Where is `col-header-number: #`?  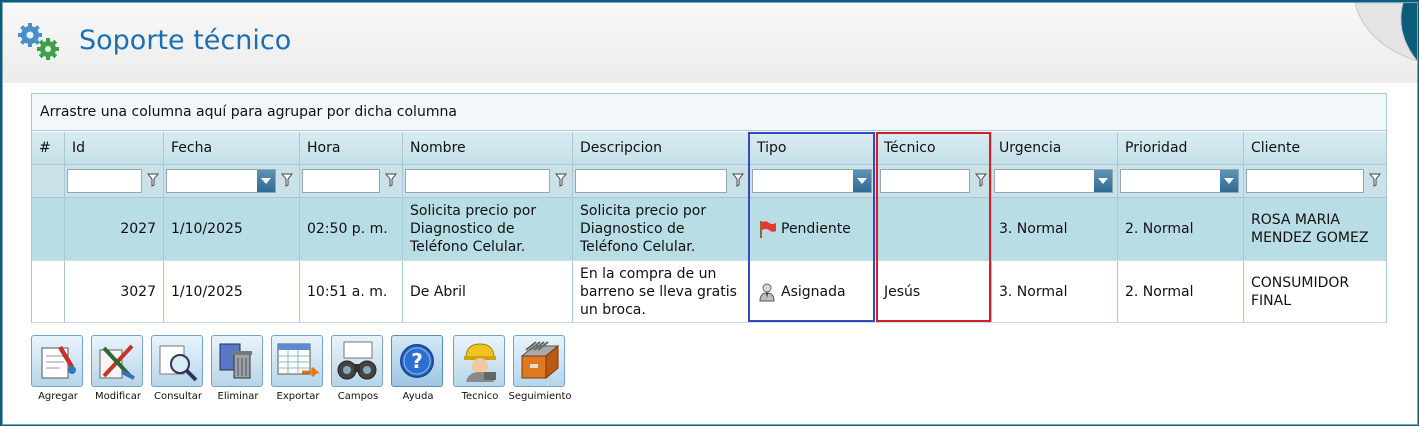
col-header-number: # is located at coordinates (48, 148).